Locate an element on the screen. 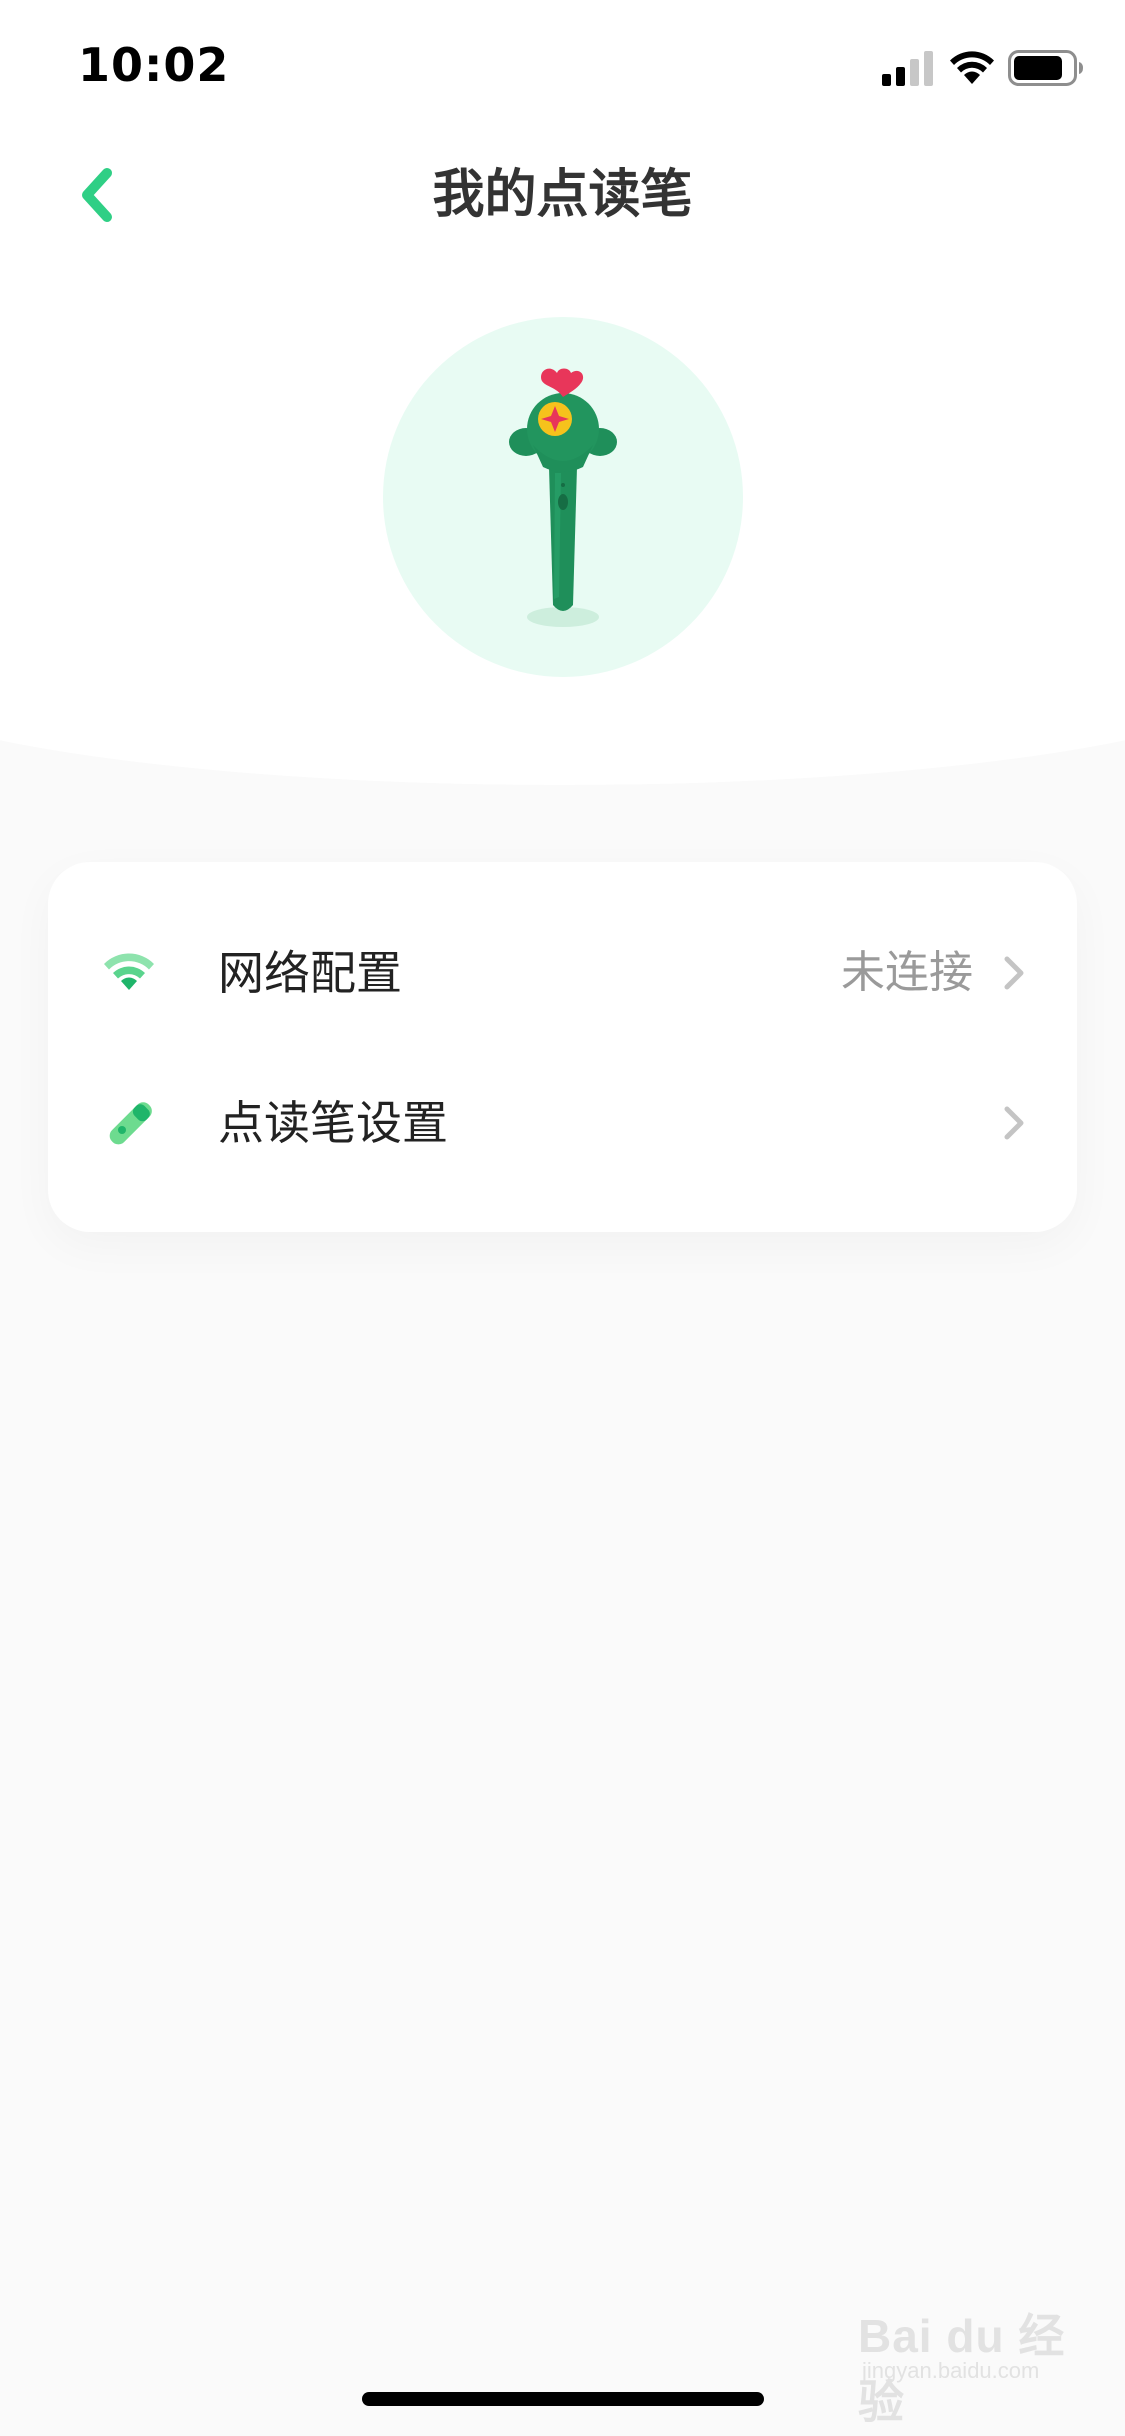  battery-icon is located at coordinates (1045, 68).